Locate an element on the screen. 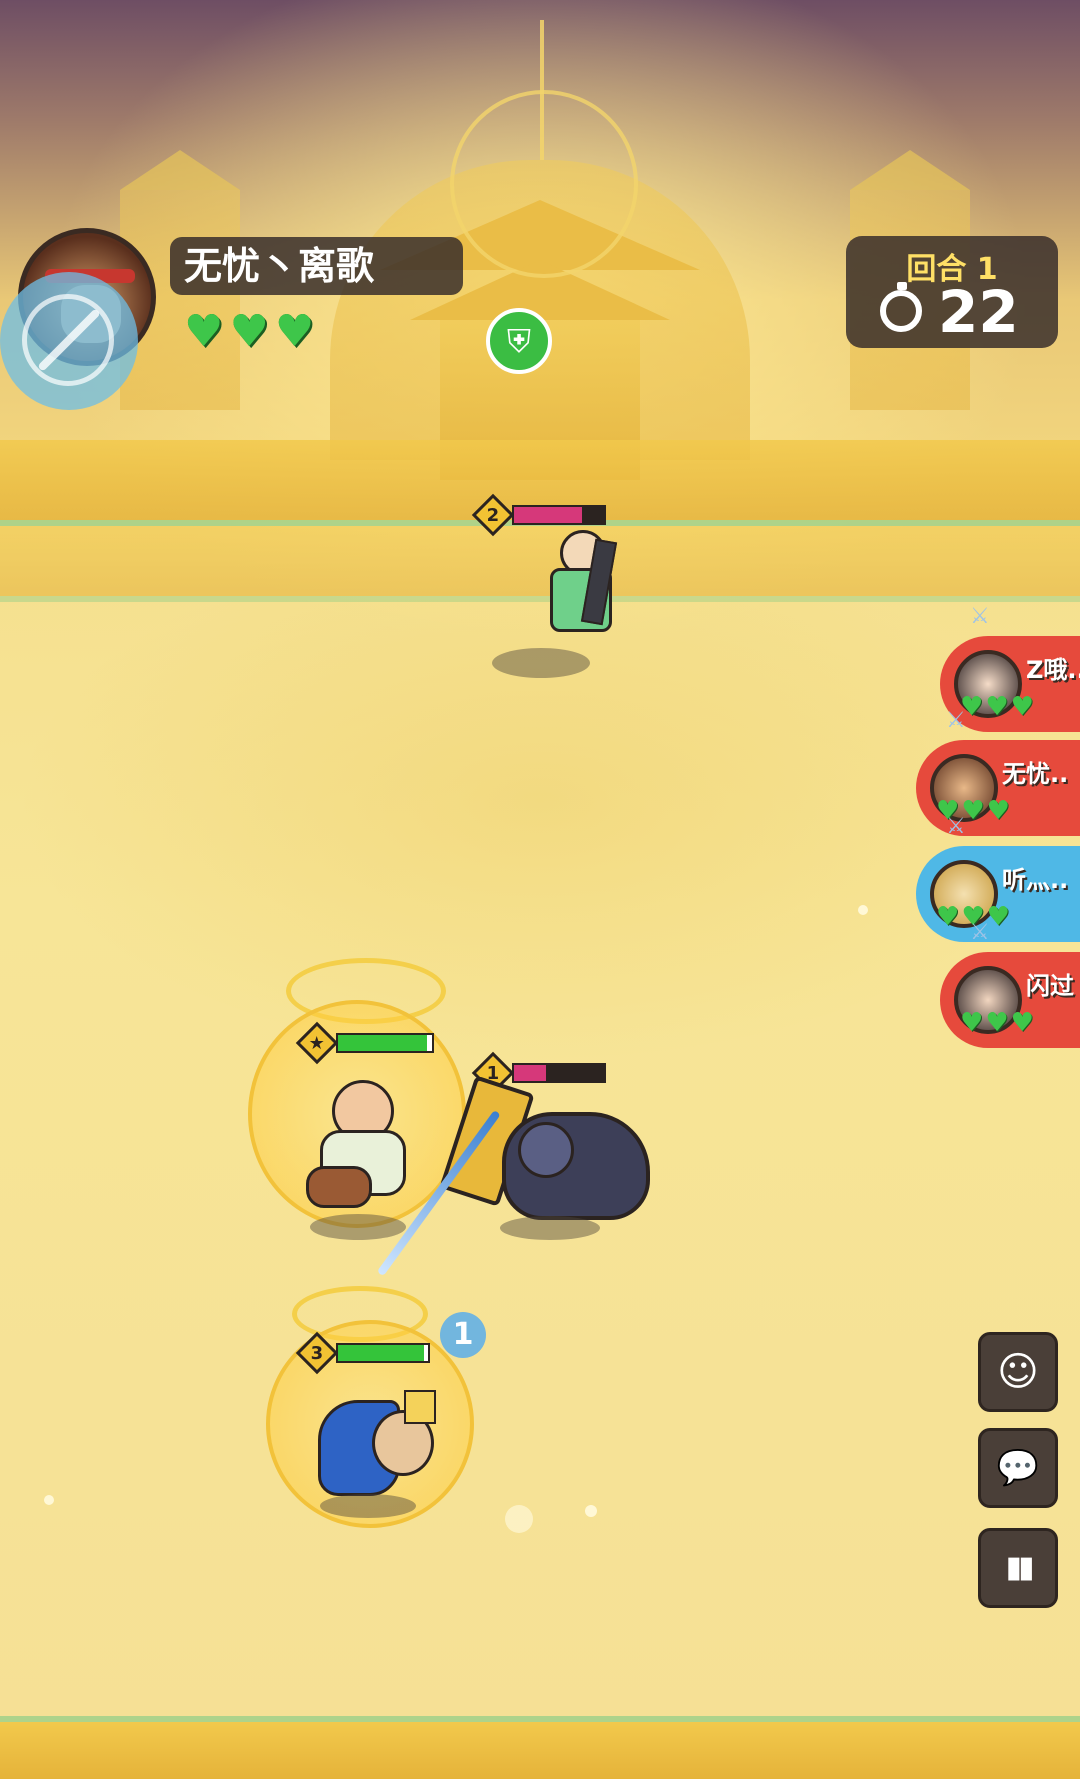 The width and height of the screenshot is (1080, 1779). enemy-warrior is located at coordinates (550, 1153).